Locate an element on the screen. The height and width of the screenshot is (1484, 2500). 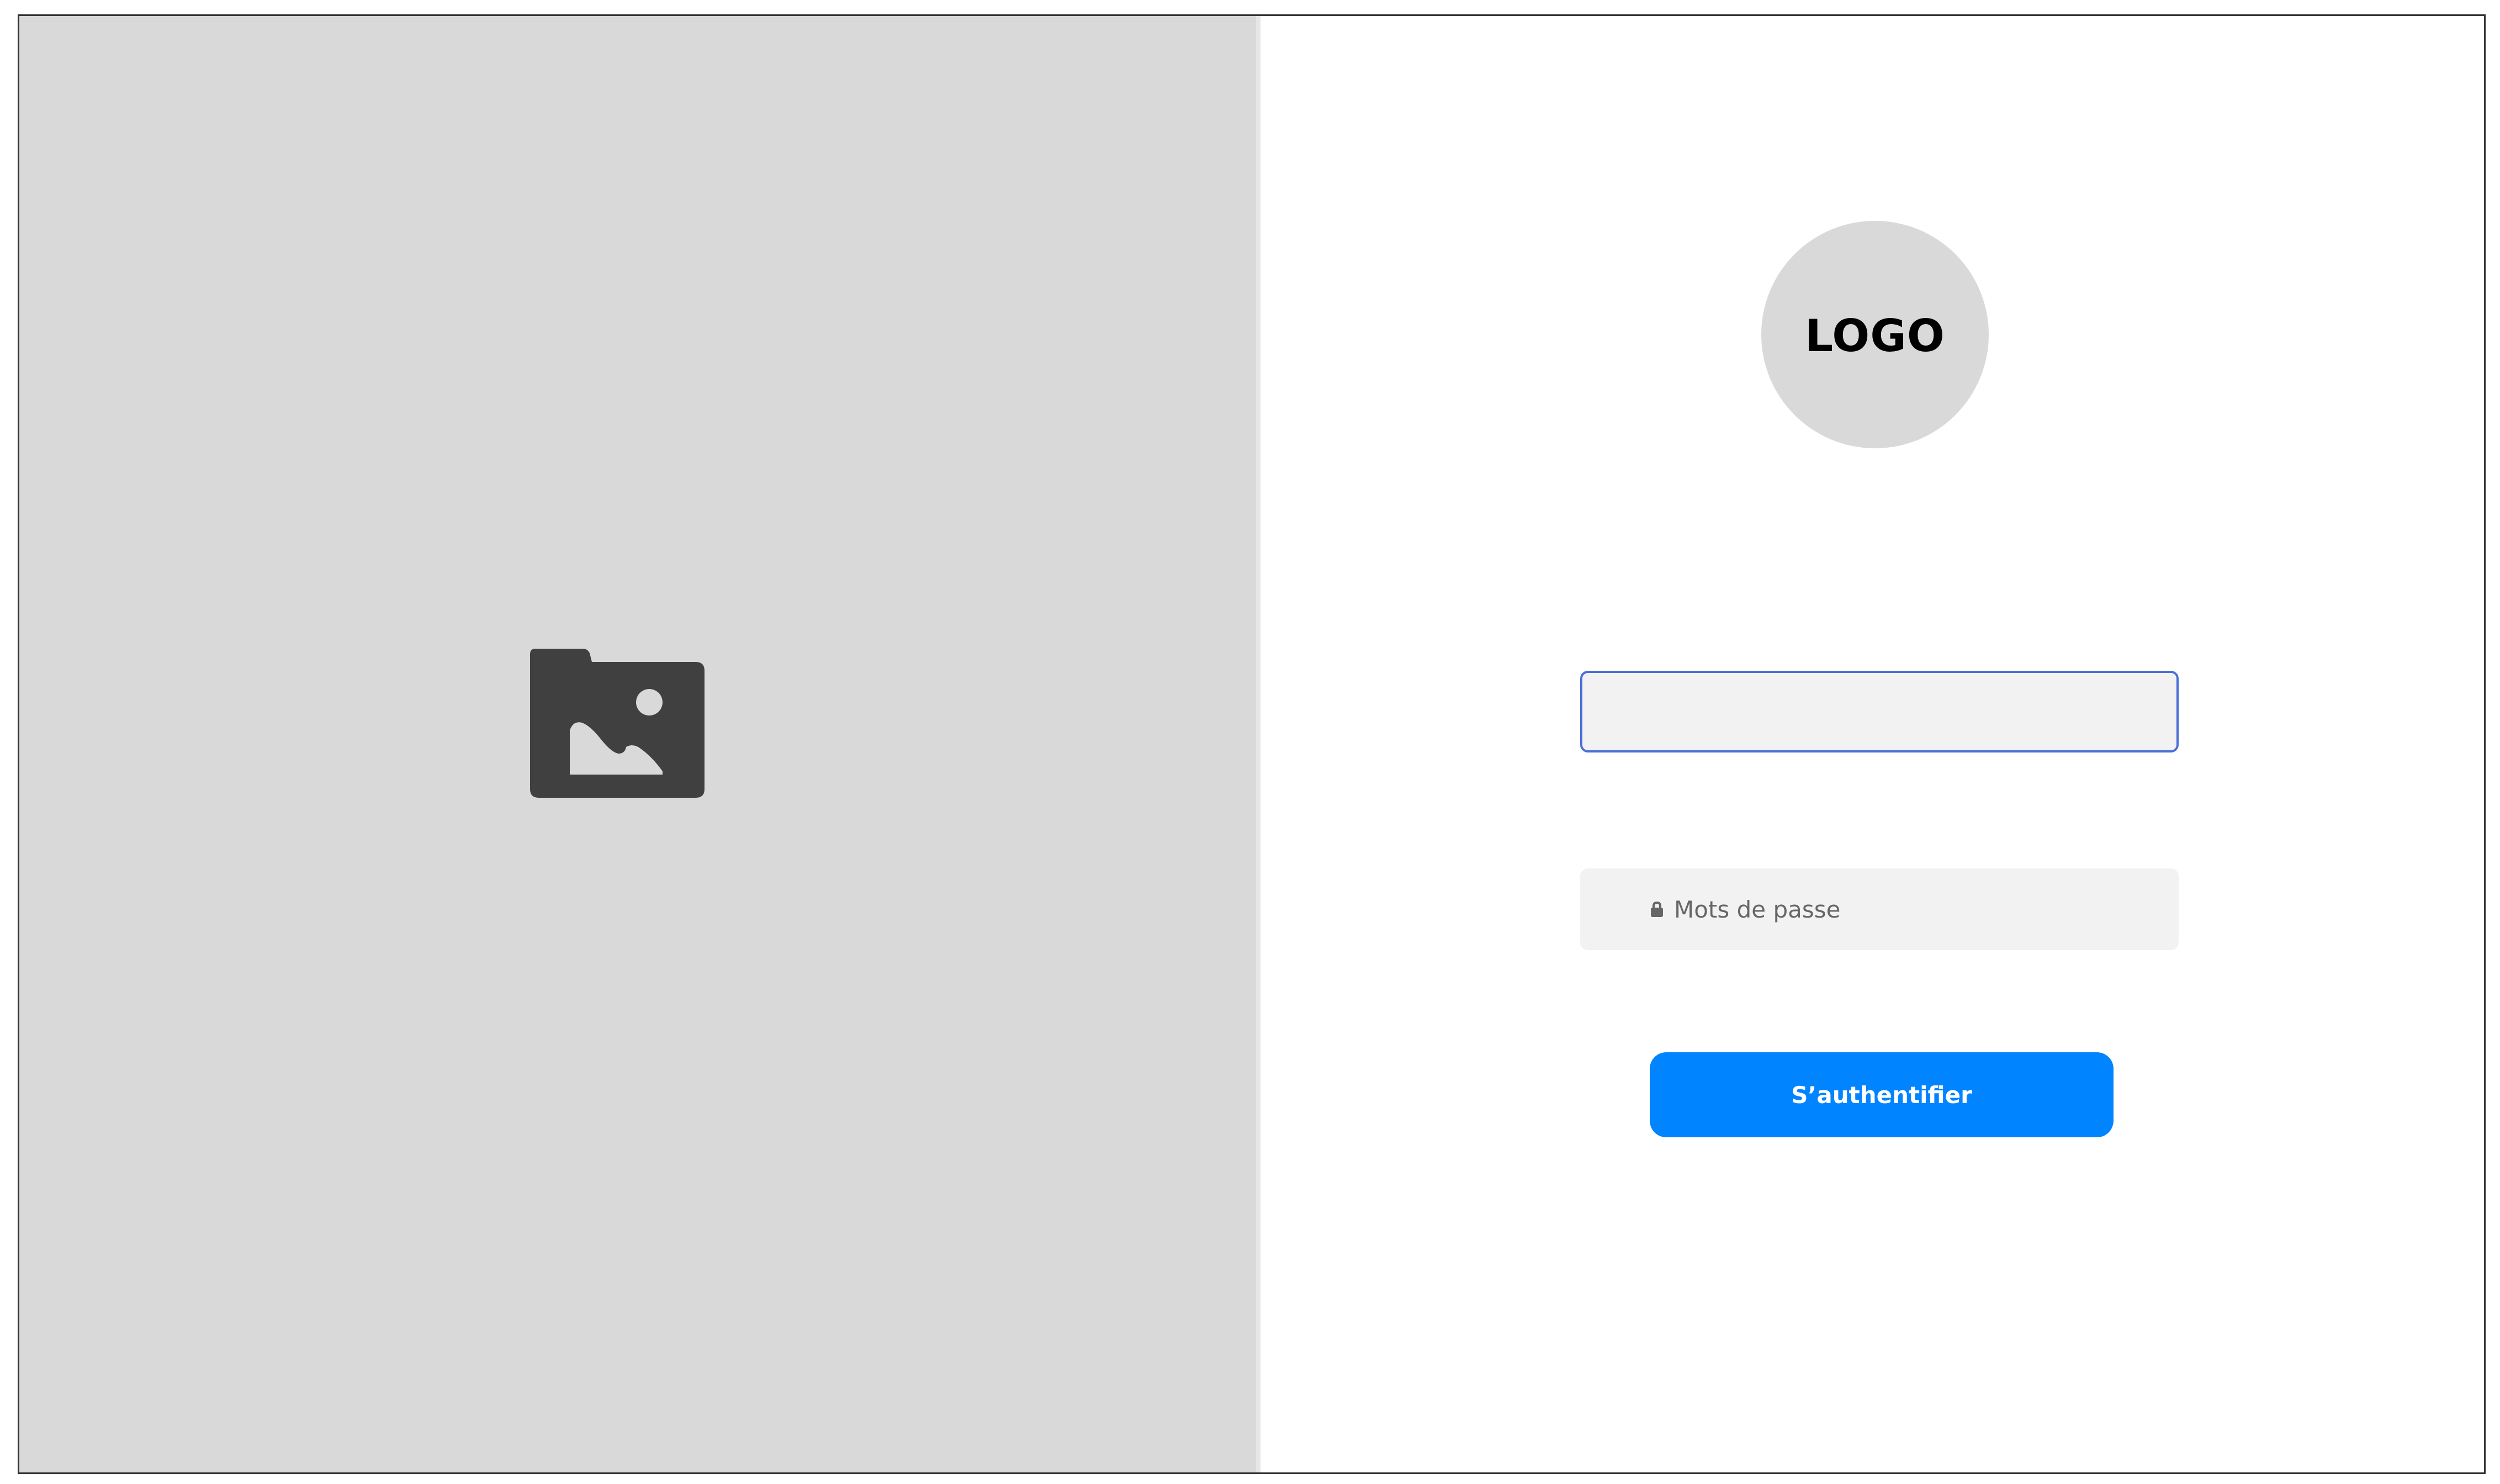
password-input is located at coordinates (1926, 909).